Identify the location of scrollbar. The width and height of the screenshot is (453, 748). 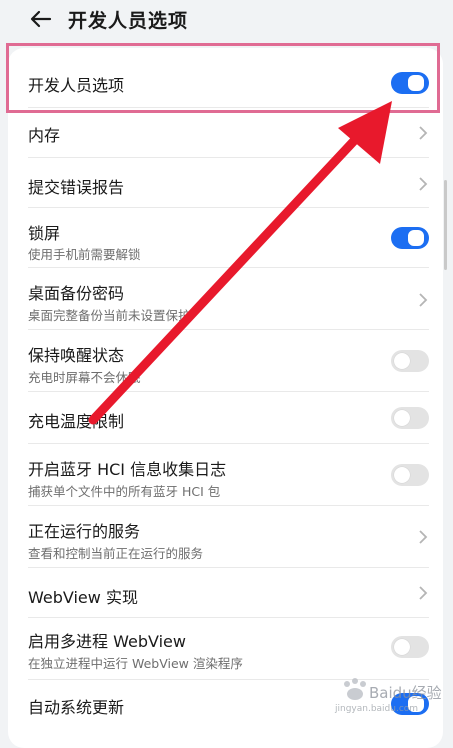
(445, 225).